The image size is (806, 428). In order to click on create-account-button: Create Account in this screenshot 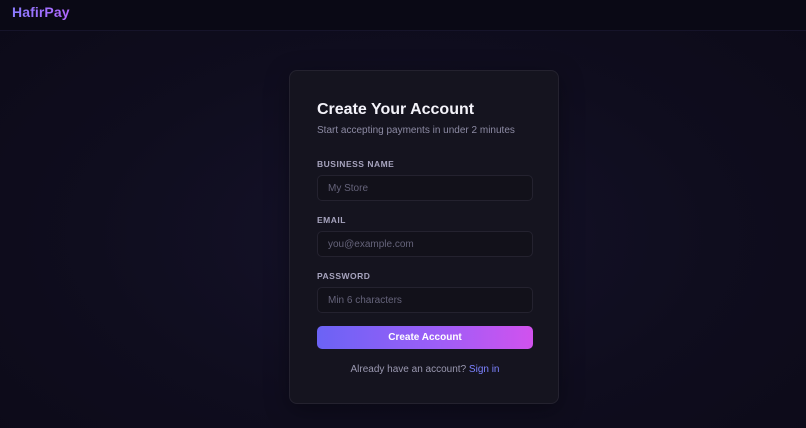, I will do `click(425, 337)`.